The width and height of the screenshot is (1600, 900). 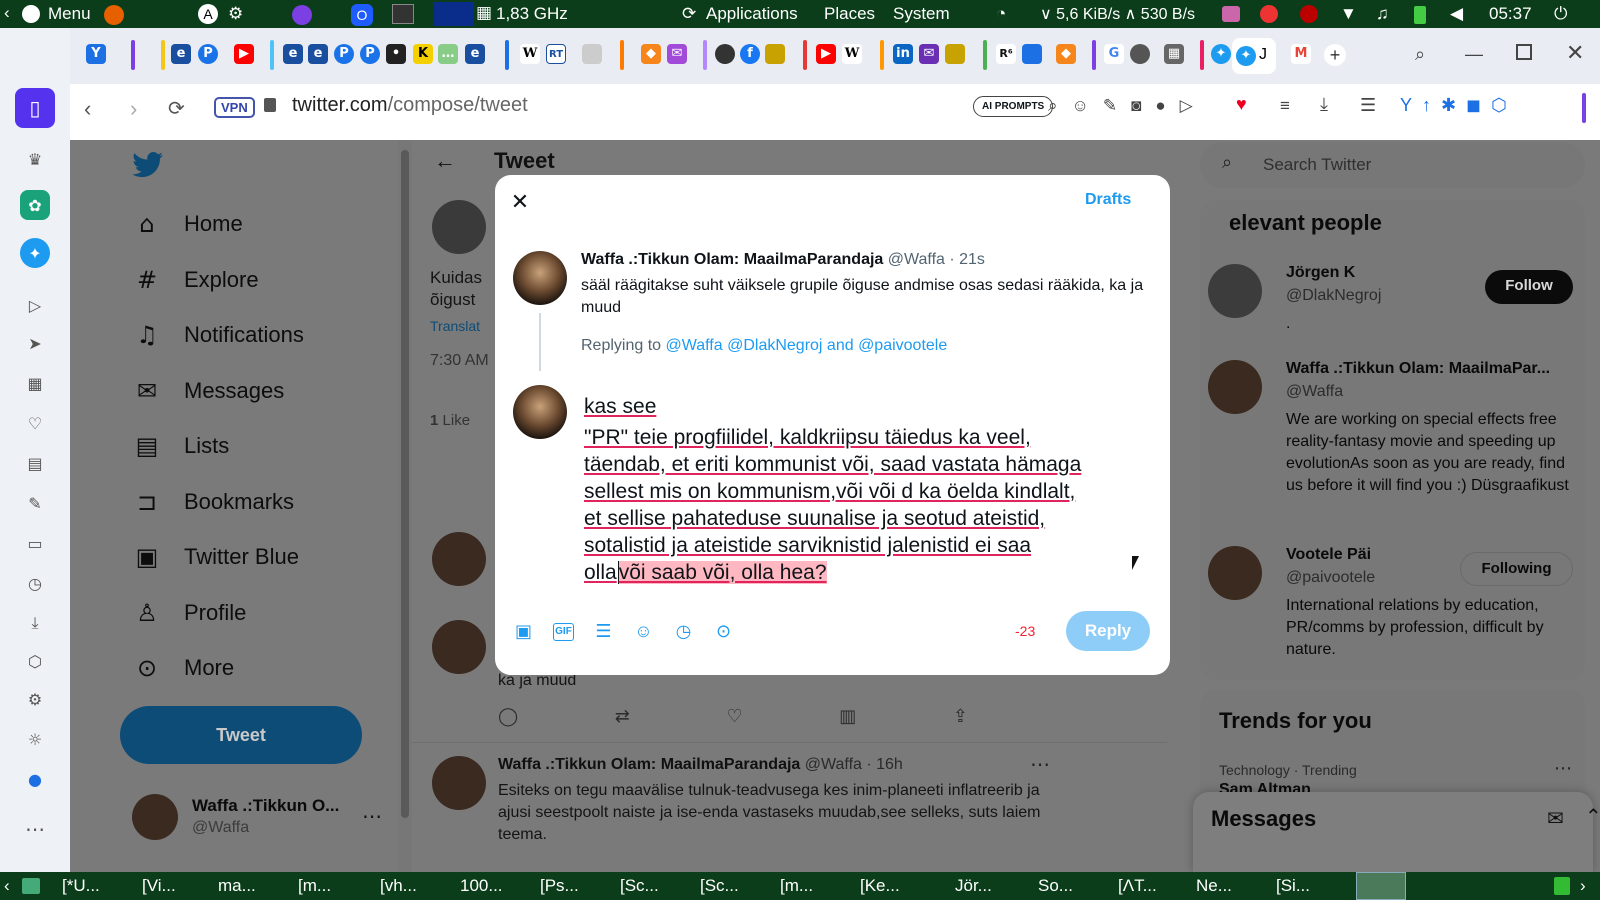 I want to click on tab-circle-icon, so click(x=725, y=54).